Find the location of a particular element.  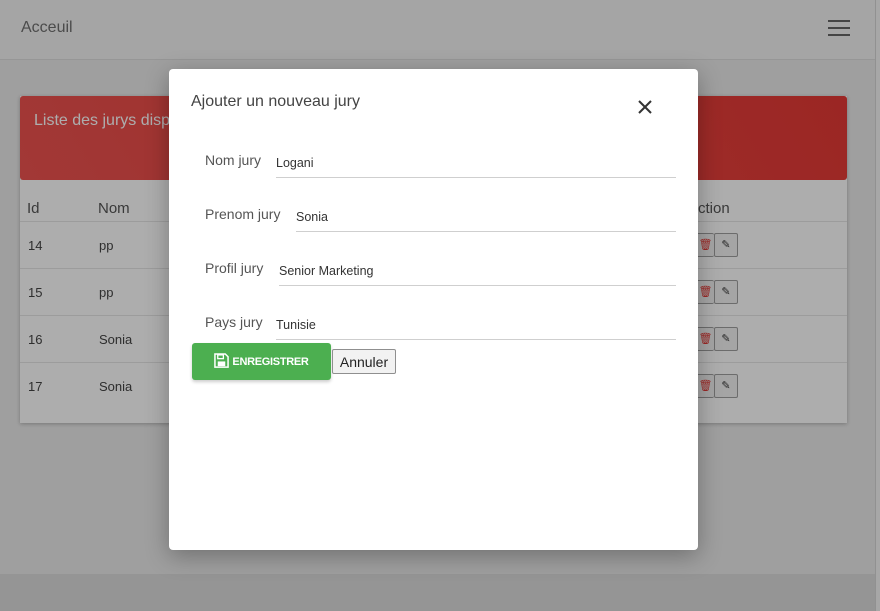

prenom-row: Prenom jury is located at coordinates (441, 223).